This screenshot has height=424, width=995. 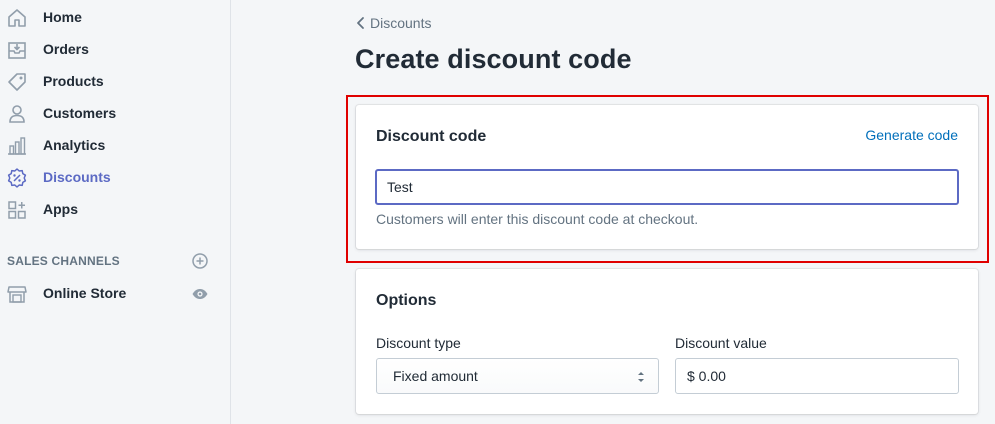 I want to click on sidebar-item-home: Home, so click(x=115, y=17).